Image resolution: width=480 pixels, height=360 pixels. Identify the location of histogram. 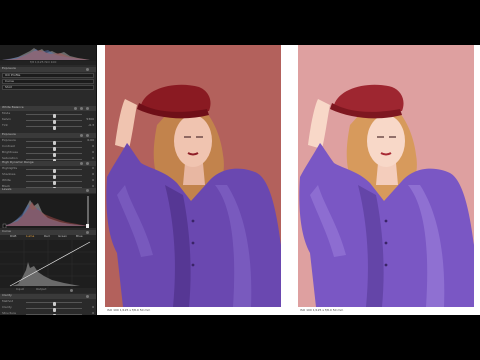
(48, 53).